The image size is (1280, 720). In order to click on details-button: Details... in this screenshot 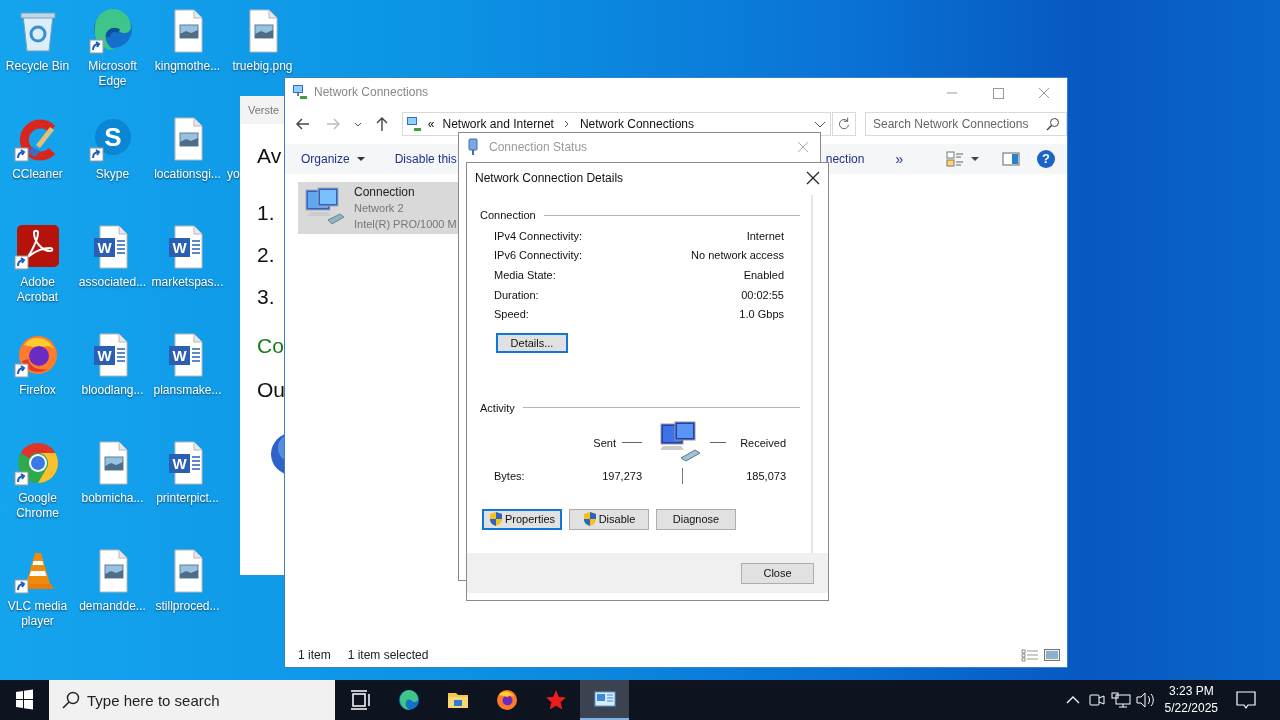, I will do `click(532, 342)`.